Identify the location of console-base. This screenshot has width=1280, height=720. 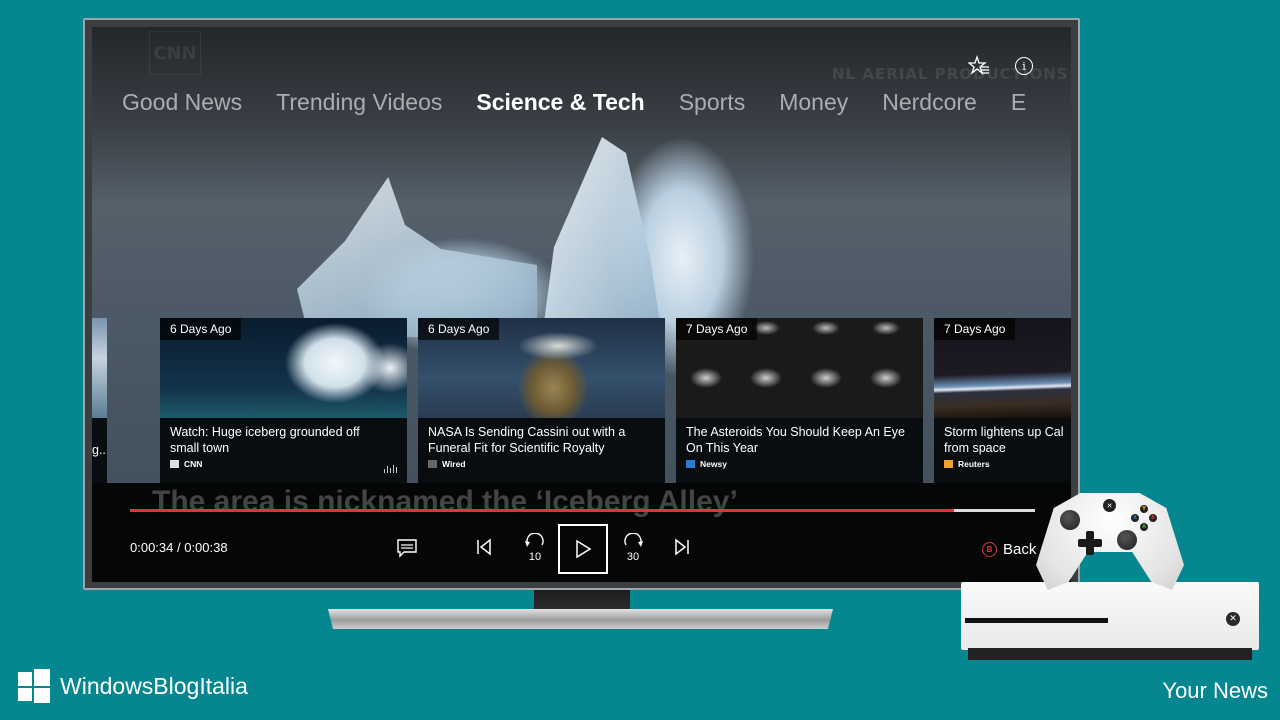
(1110, 654).